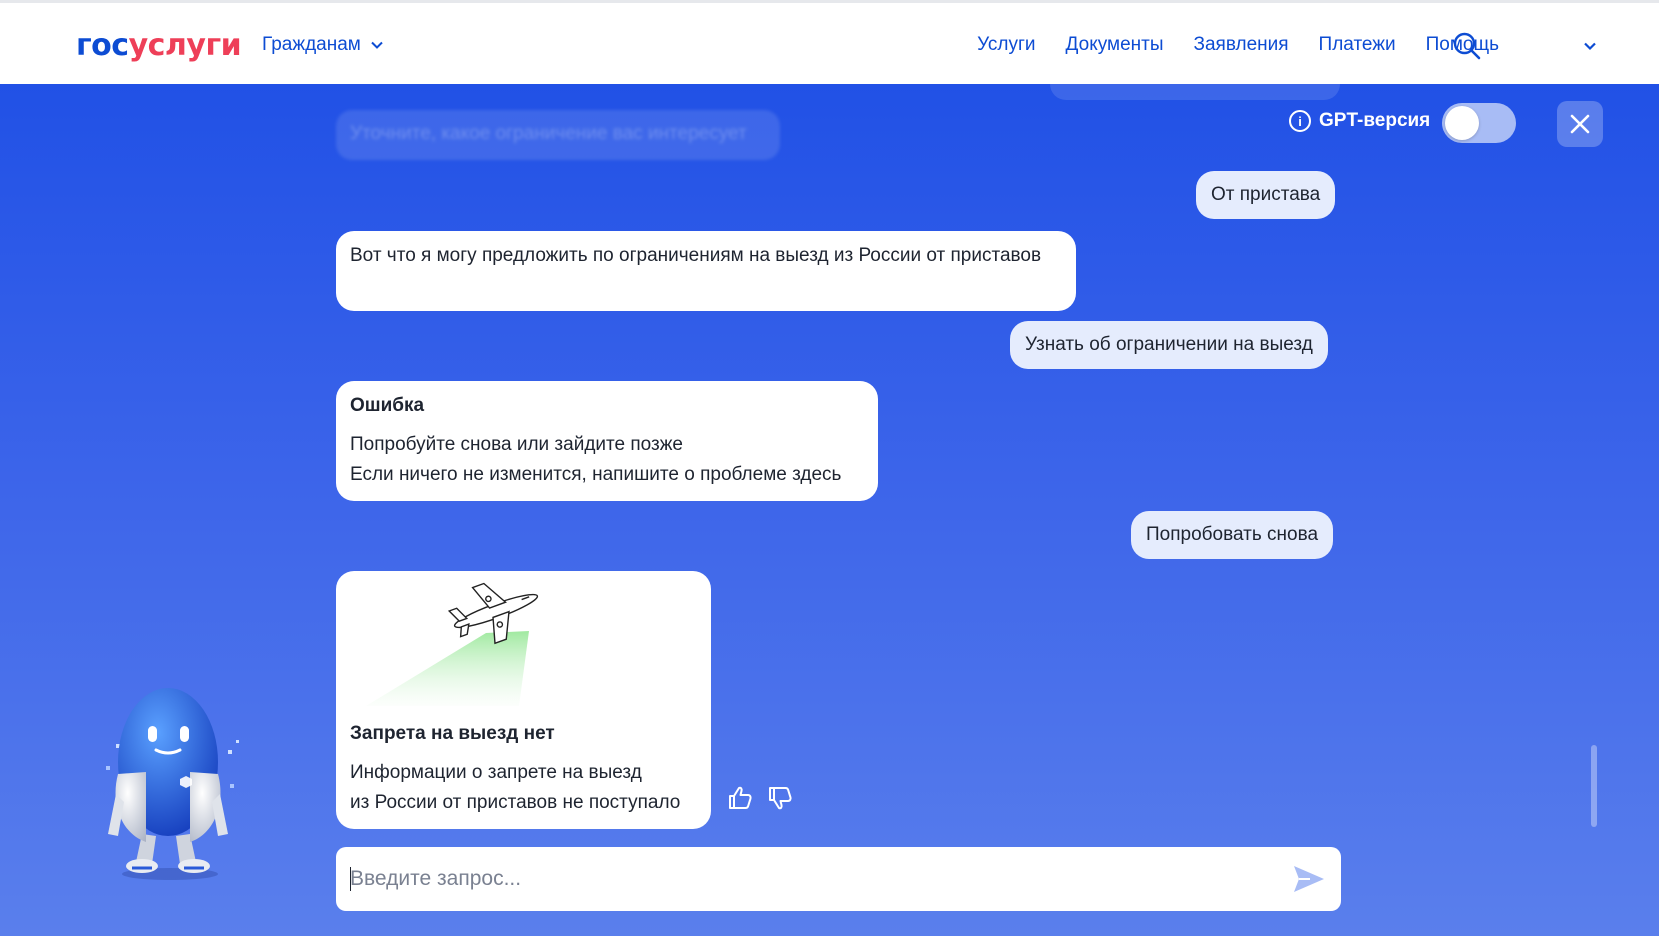  I want to click on logo-part-uslugi: услуги, so click(185, 45).